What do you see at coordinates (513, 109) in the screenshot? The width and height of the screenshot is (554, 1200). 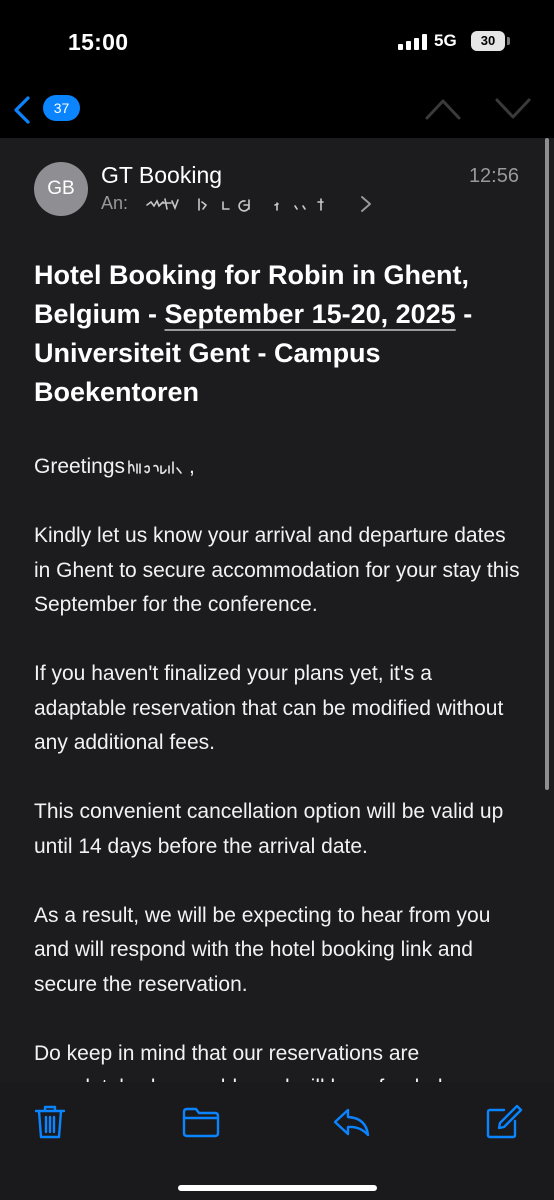 I see `down-chevron-icon` at bounding box center [513, 109].